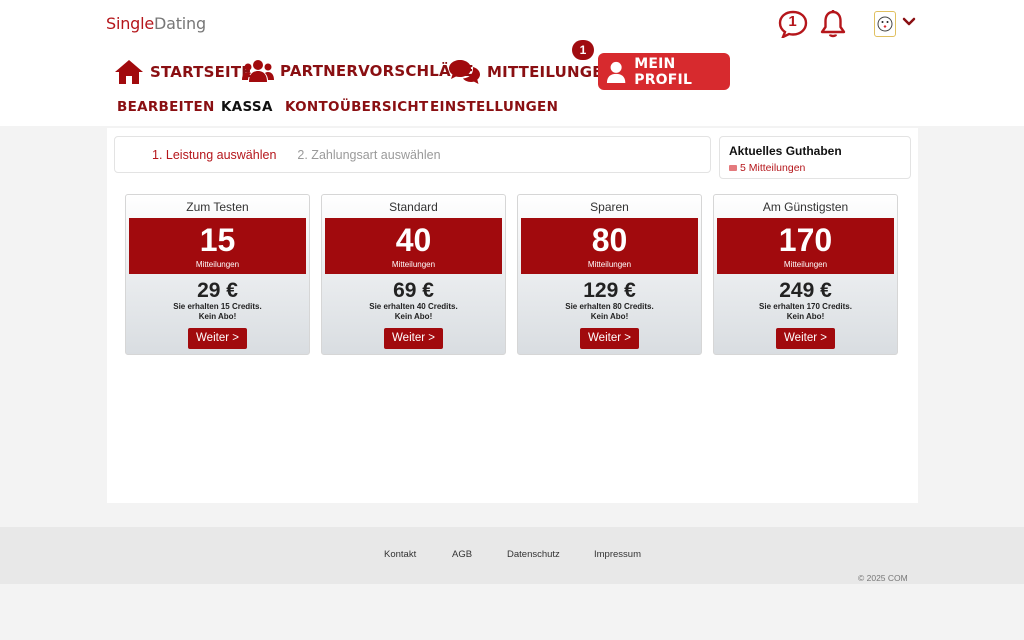 Image resolution: width=1024 pixels, height=640 pixels. I want to click on package-quantity: 40, so click(413, 240).